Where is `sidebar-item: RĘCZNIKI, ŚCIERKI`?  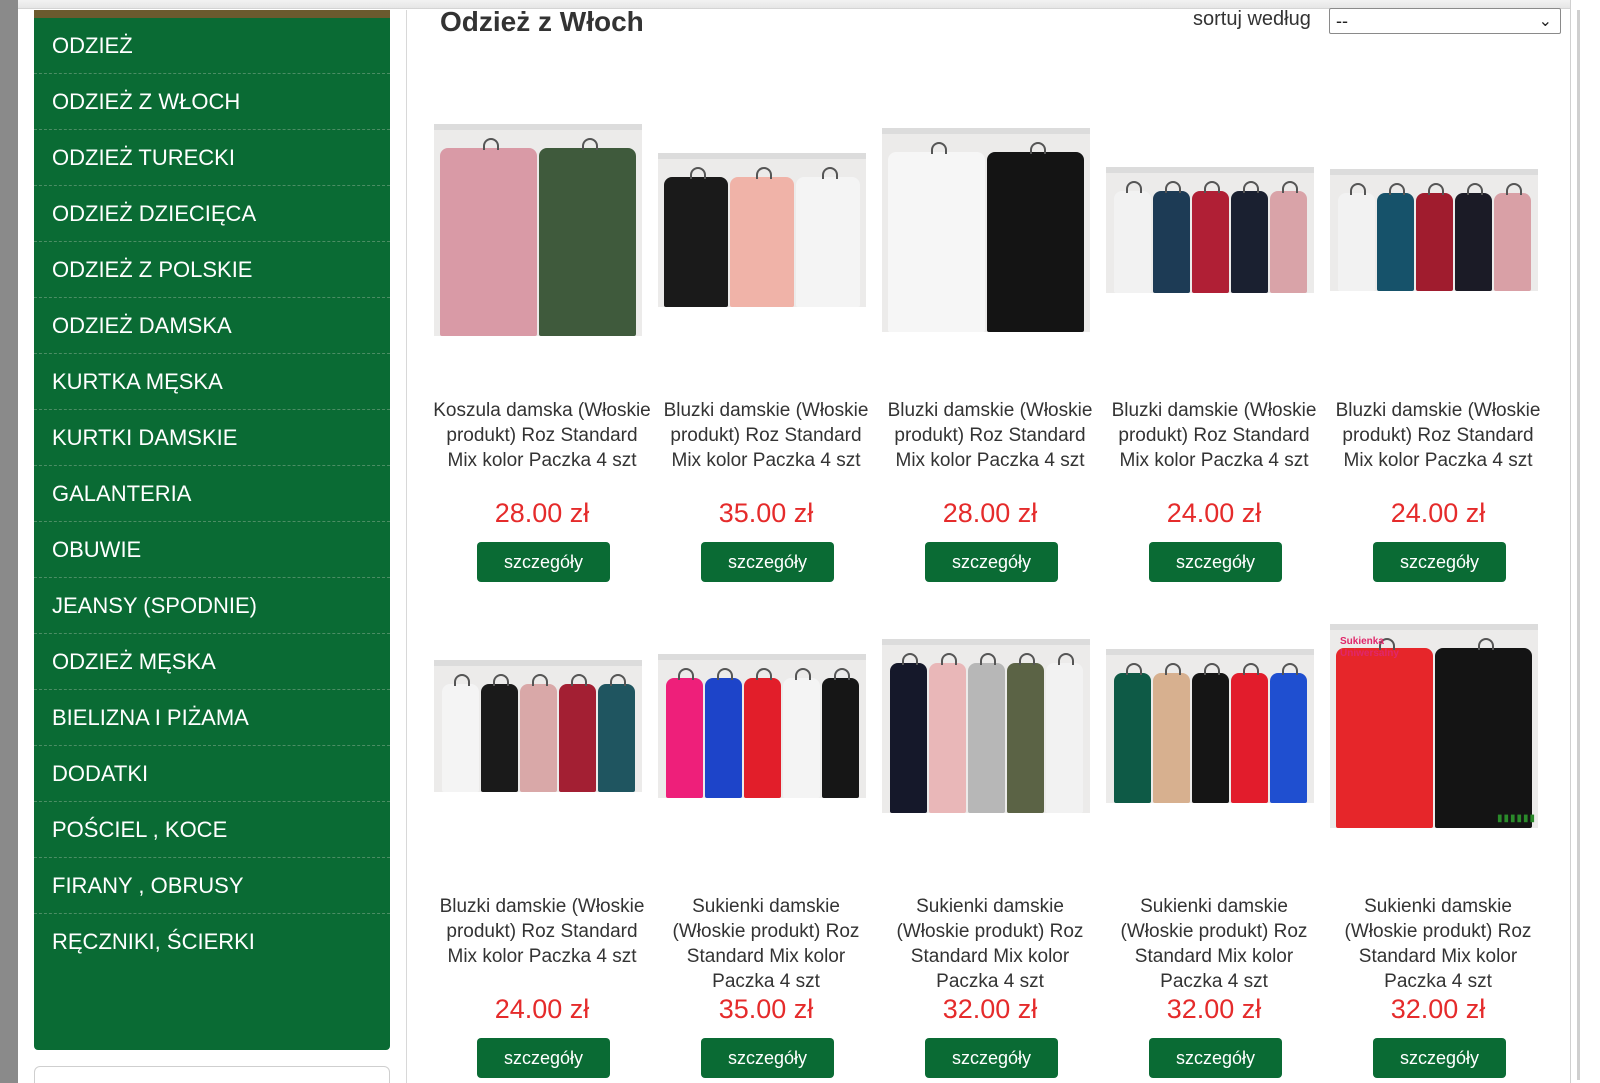 sidebar-item: RĘCZNIKI, ŚCIERKI is located at coordinates (212, 942).